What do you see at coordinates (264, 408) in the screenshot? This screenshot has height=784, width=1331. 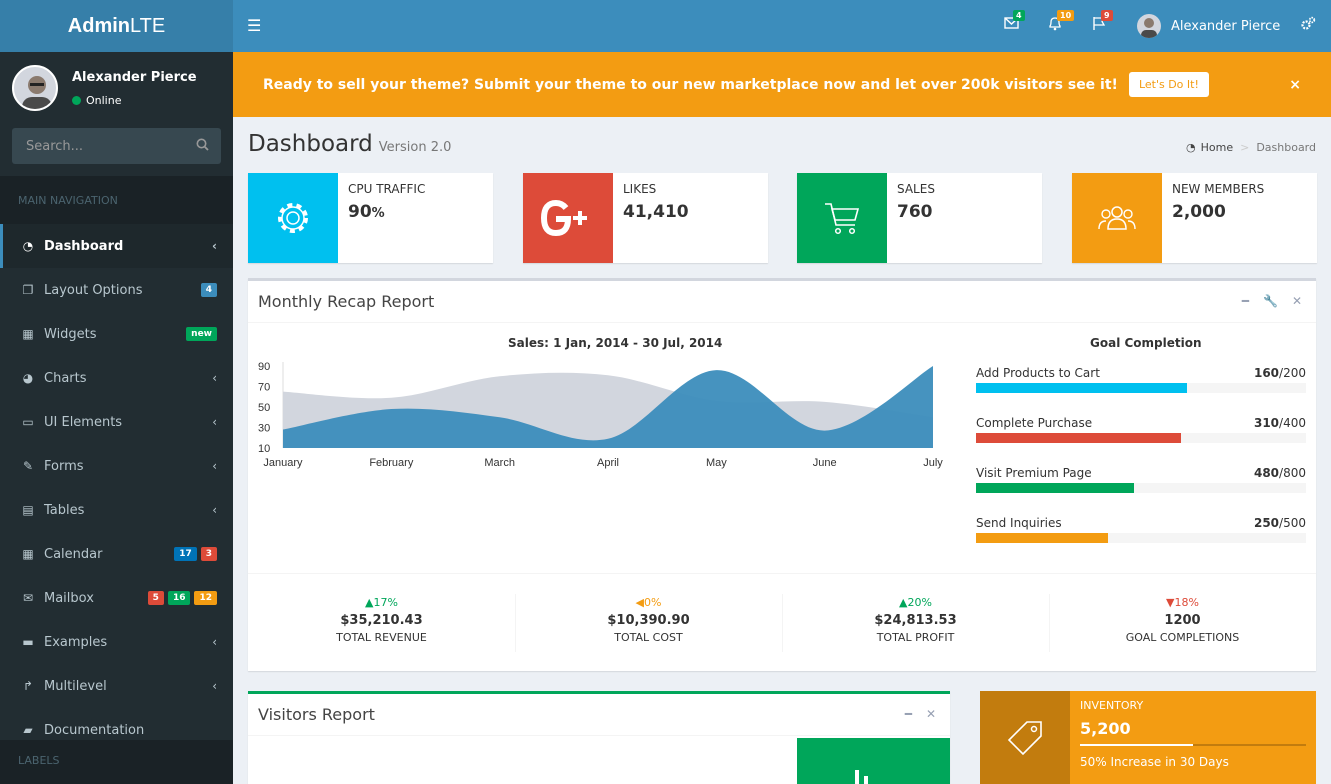 I see `y-tick-label: 50` at bounding box center [264, 408].